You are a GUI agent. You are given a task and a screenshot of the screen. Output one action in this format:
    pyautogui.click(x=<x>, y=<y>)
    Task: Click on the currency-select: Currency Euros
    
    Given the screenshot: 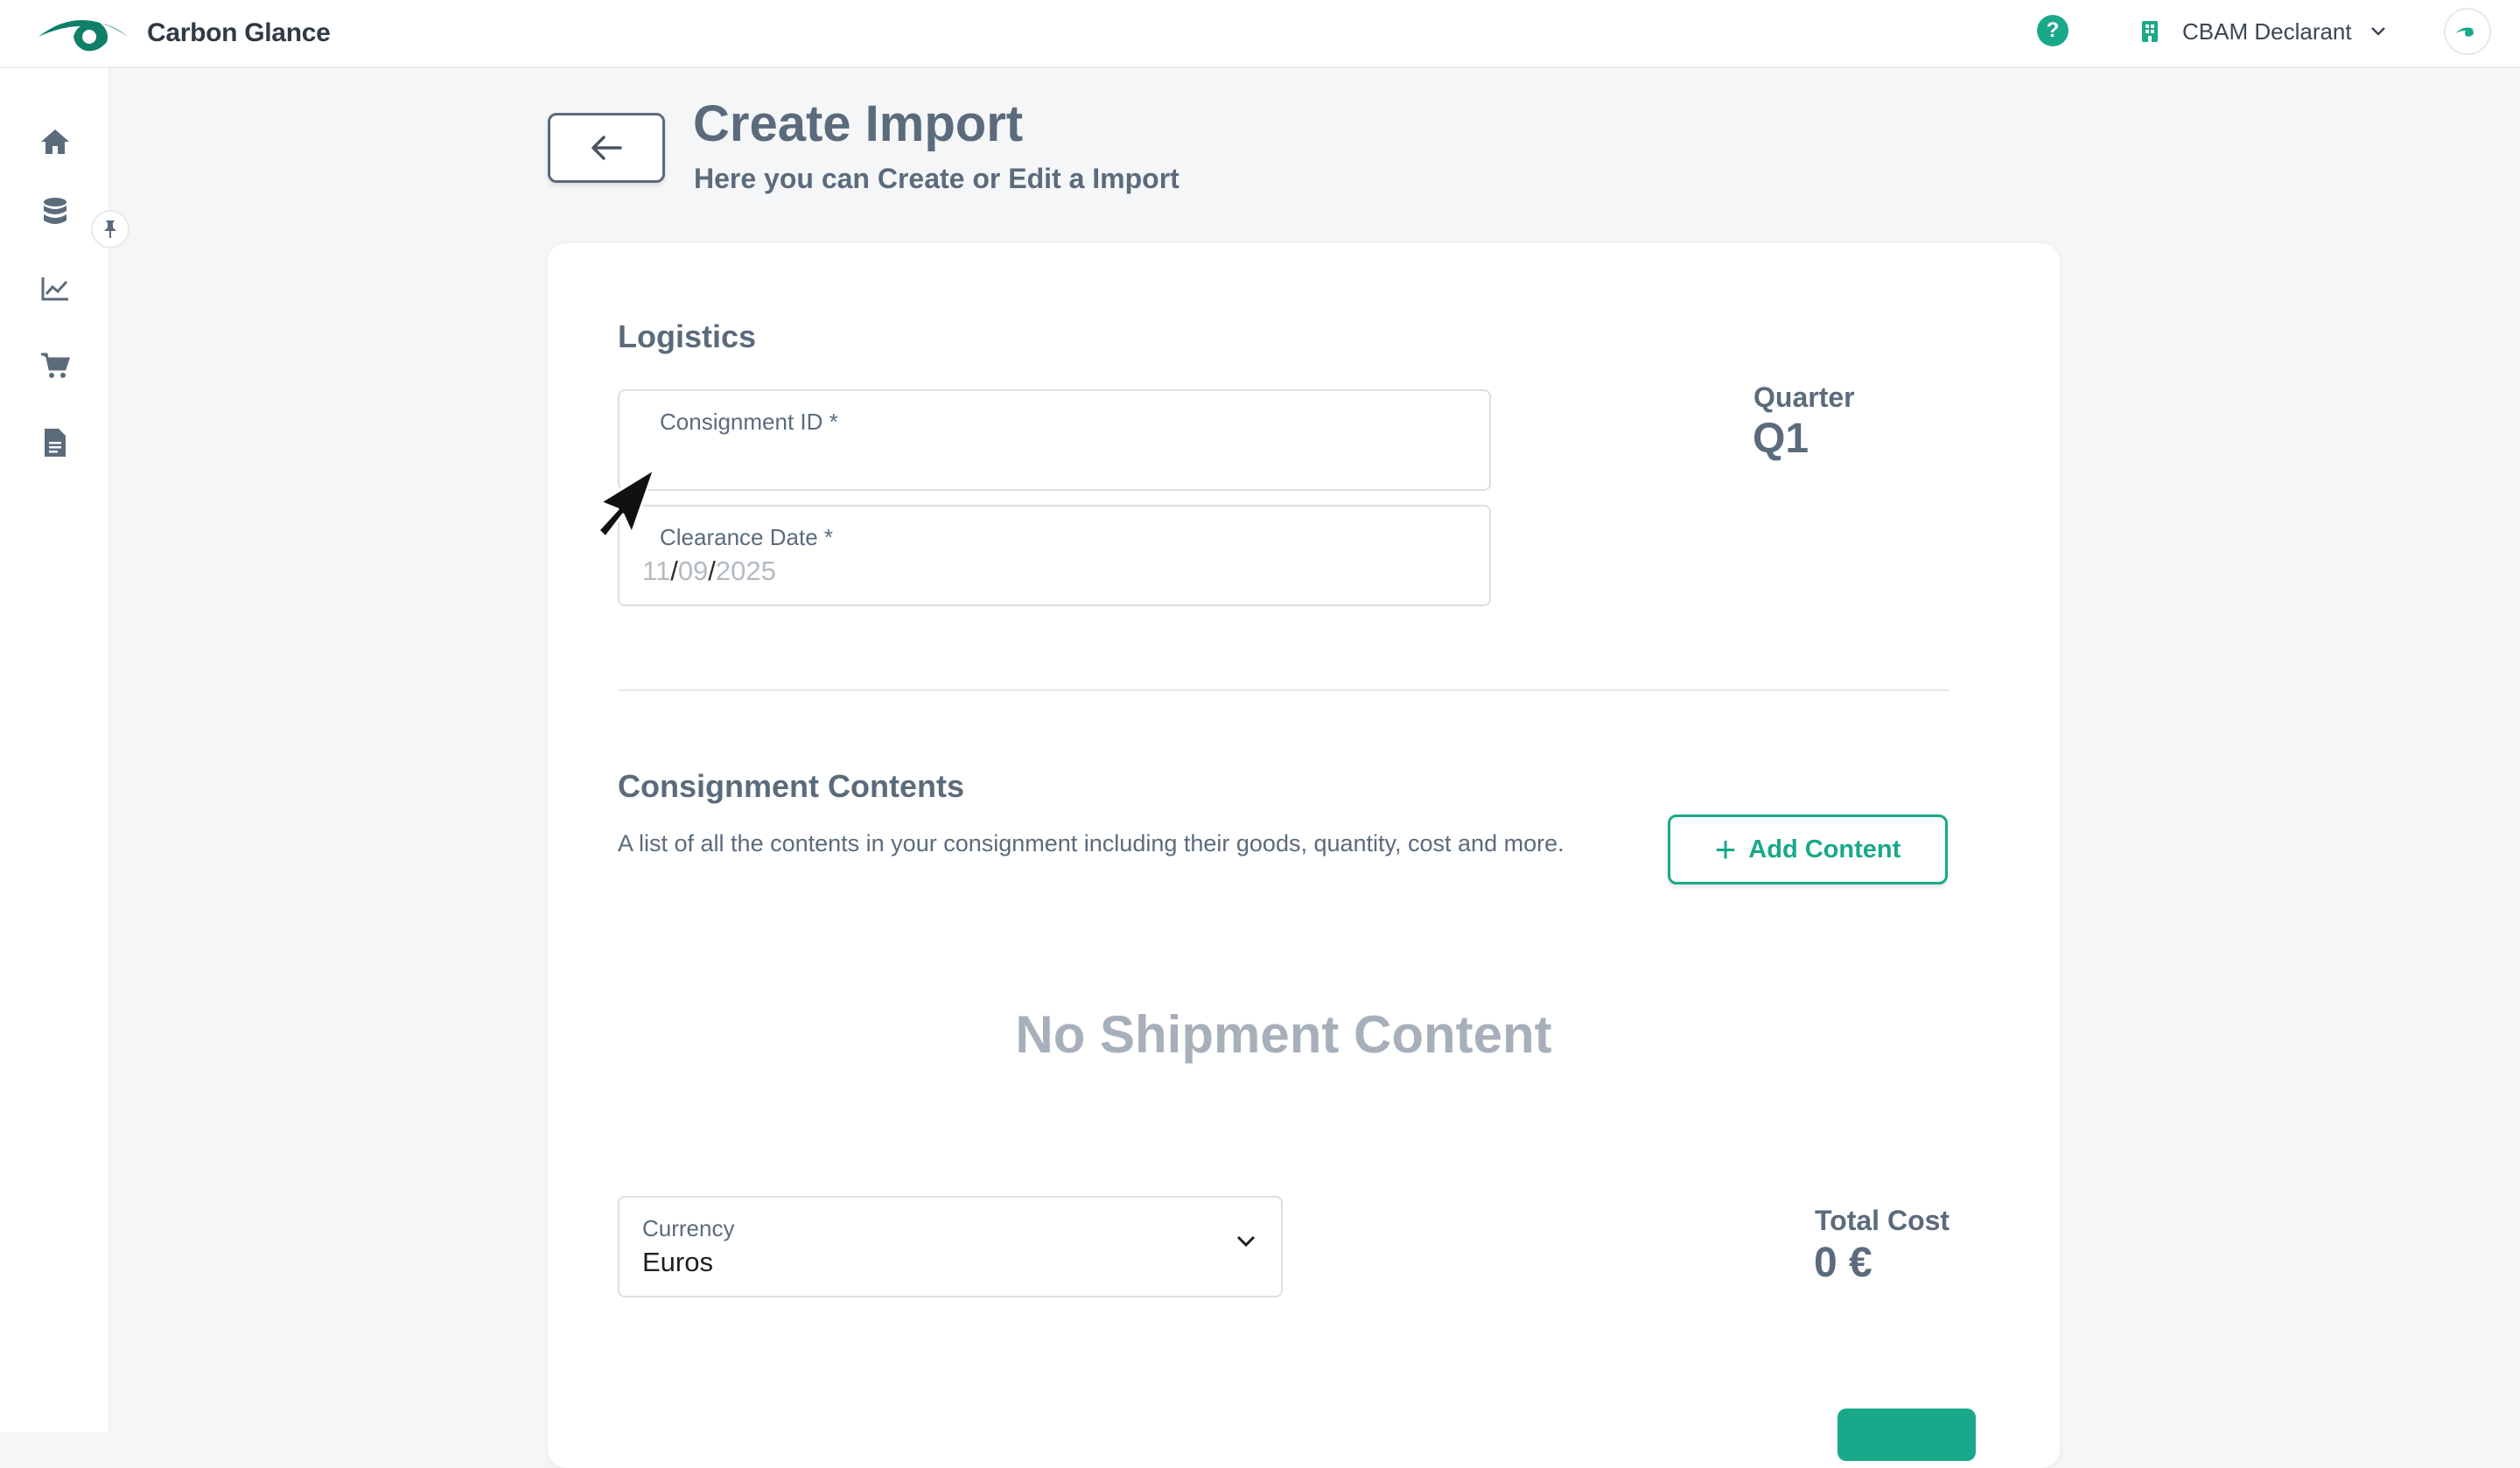 What is the action you would take?
    pyautogui.click(x=950, y=1246)
    